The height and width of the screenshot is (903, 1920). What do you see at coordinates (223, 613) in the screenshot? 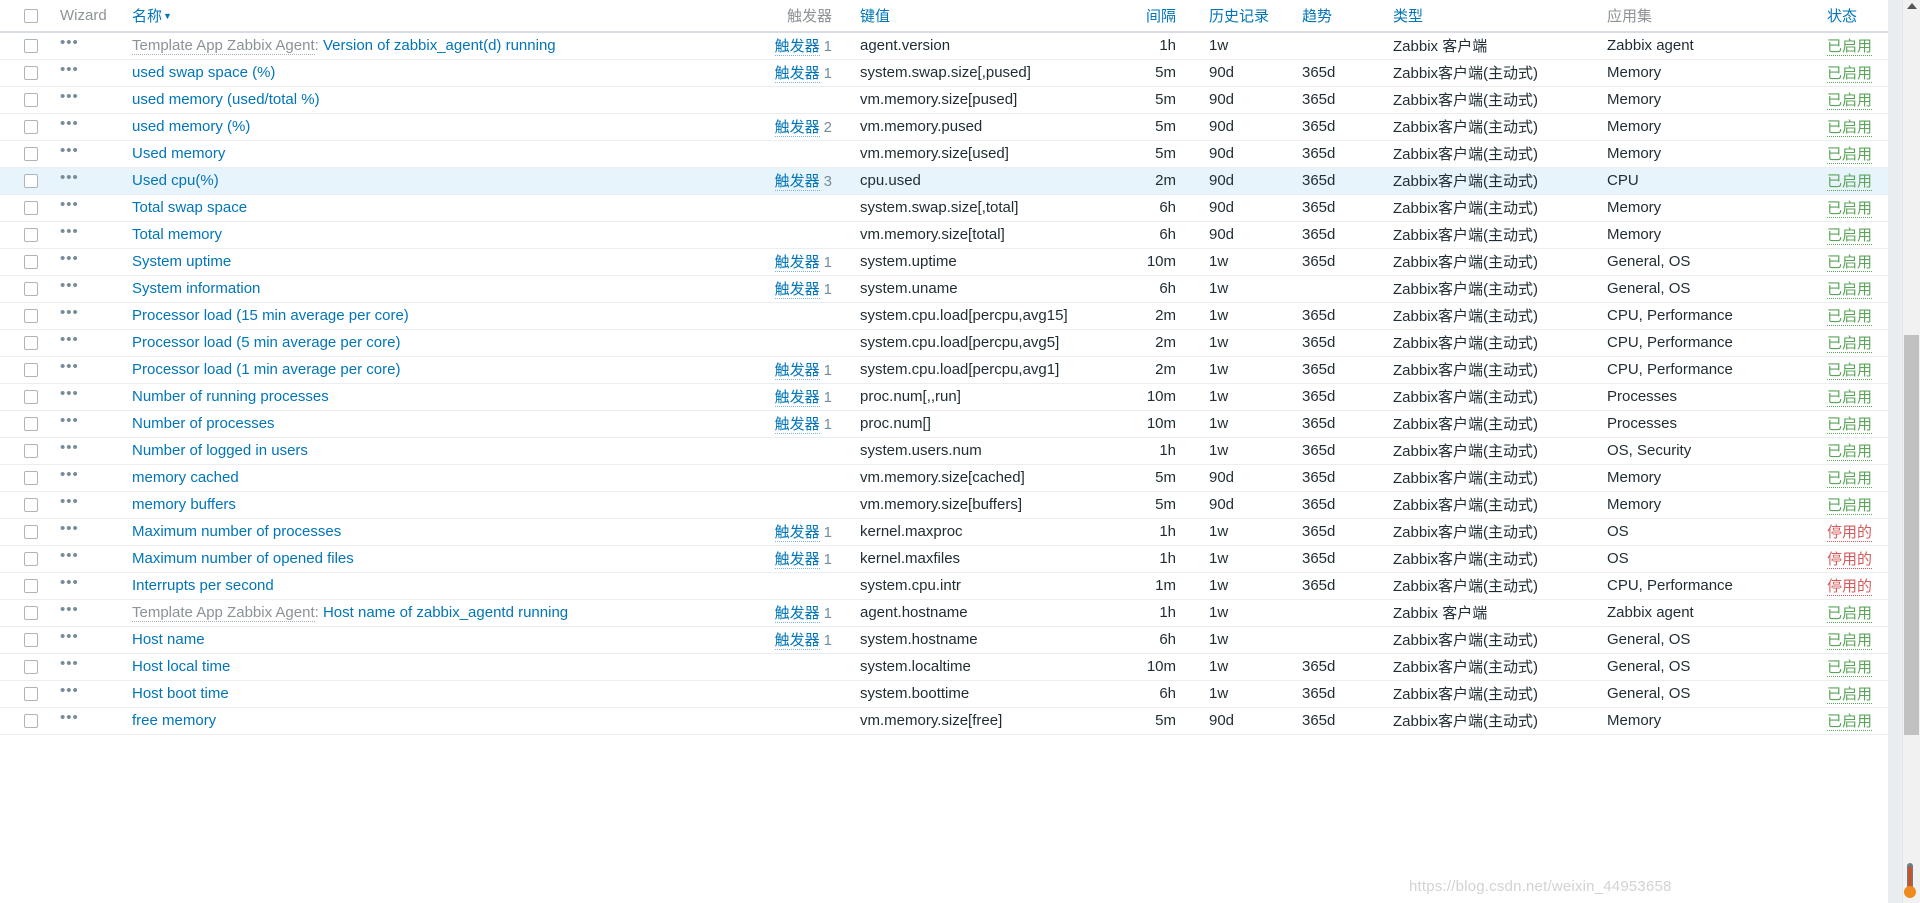
I see `template-link: Template App Zabbix Agent` at bounding box center [223, 613].